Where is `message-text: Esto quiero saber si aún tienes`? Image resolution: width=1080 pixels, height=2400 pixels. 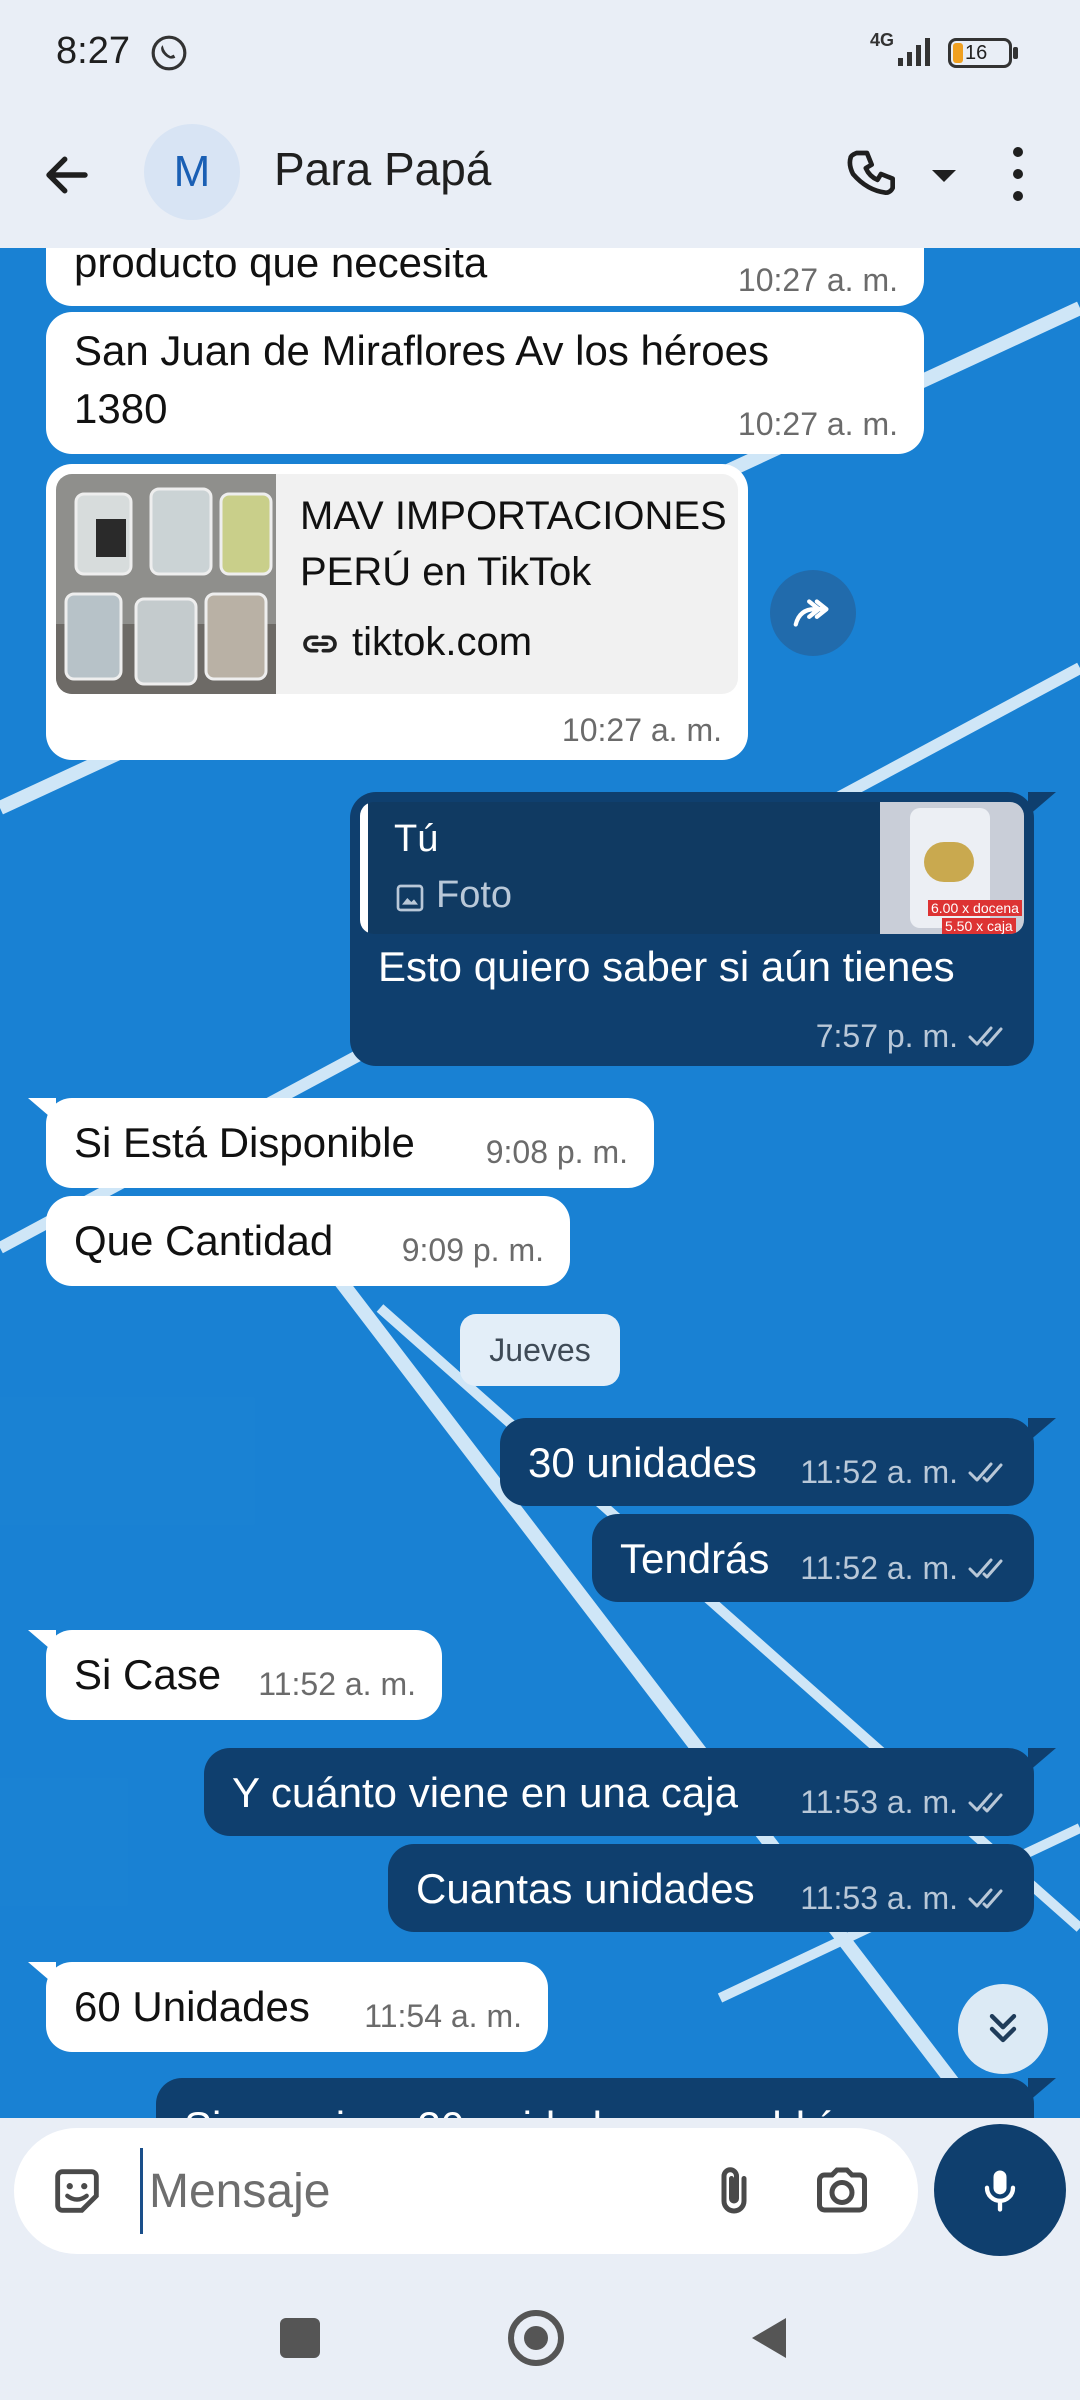 message-text: Esto quiero saber si aún tienes is located at coordinates (666, 966).